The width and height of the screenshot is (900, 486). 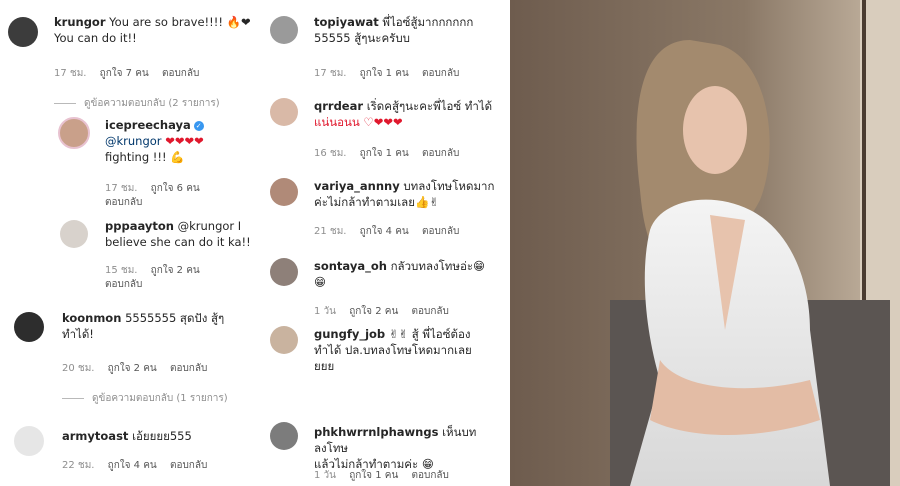 What do you see at coordinates (178, 242) in the screenshot?
I see `comment-body-line2: believe she can do it ka!!` at bounding box center [178, 242].